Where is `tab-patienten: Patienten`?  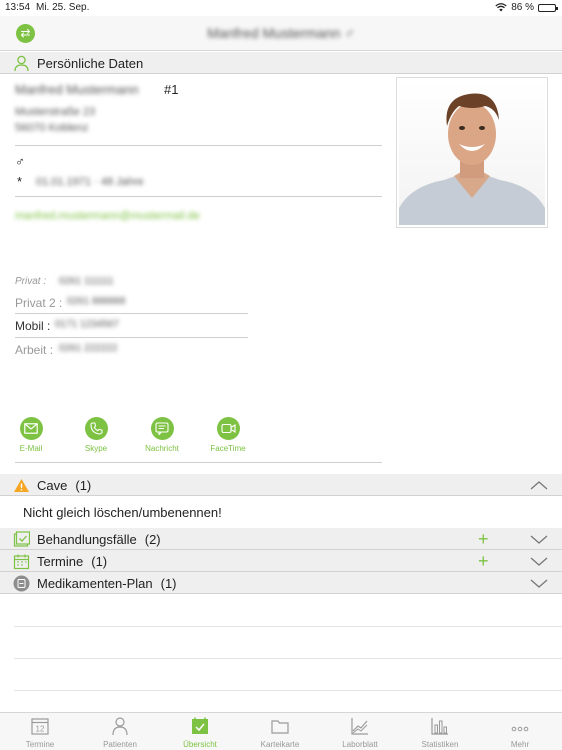 tab-patienten: Patienten is located at coordinates (120, 732).